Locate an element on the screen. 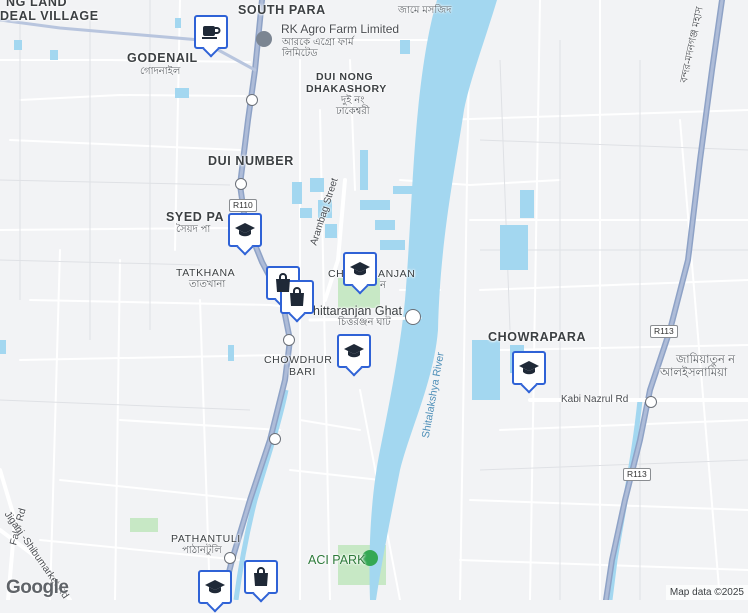  school-marker-bottom is located at coordinates (215, 587).